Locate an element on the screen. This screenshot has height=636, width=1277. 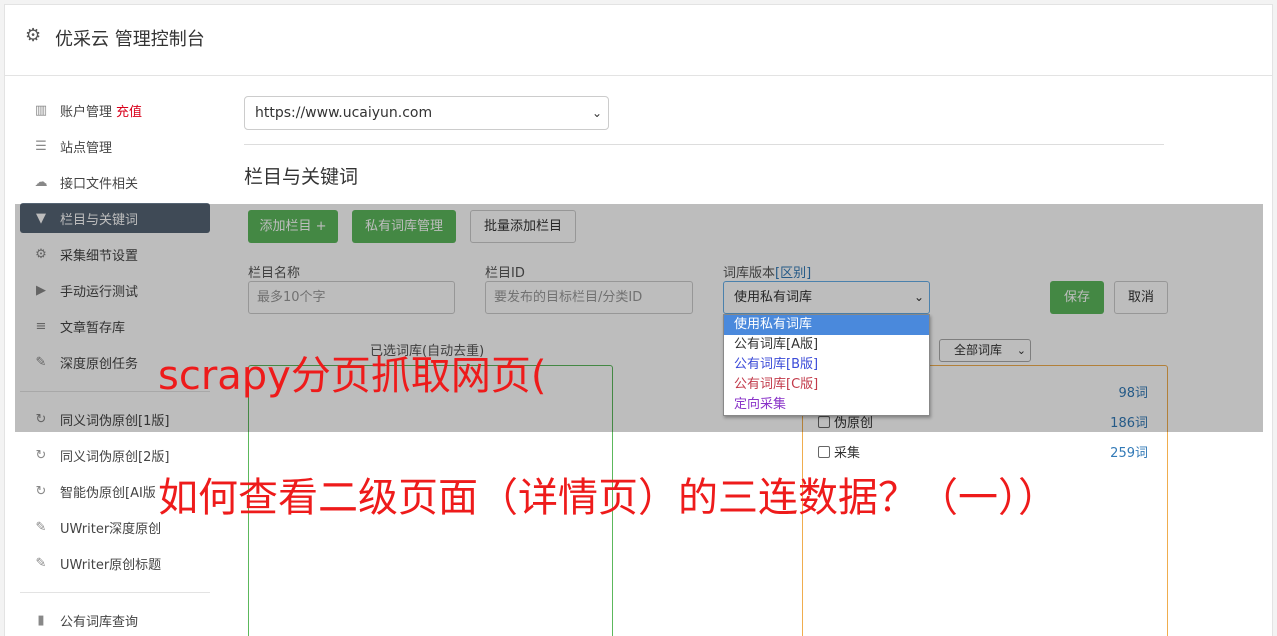
cloud-upload-icon: ☁ is located at coordinates (41, 182).